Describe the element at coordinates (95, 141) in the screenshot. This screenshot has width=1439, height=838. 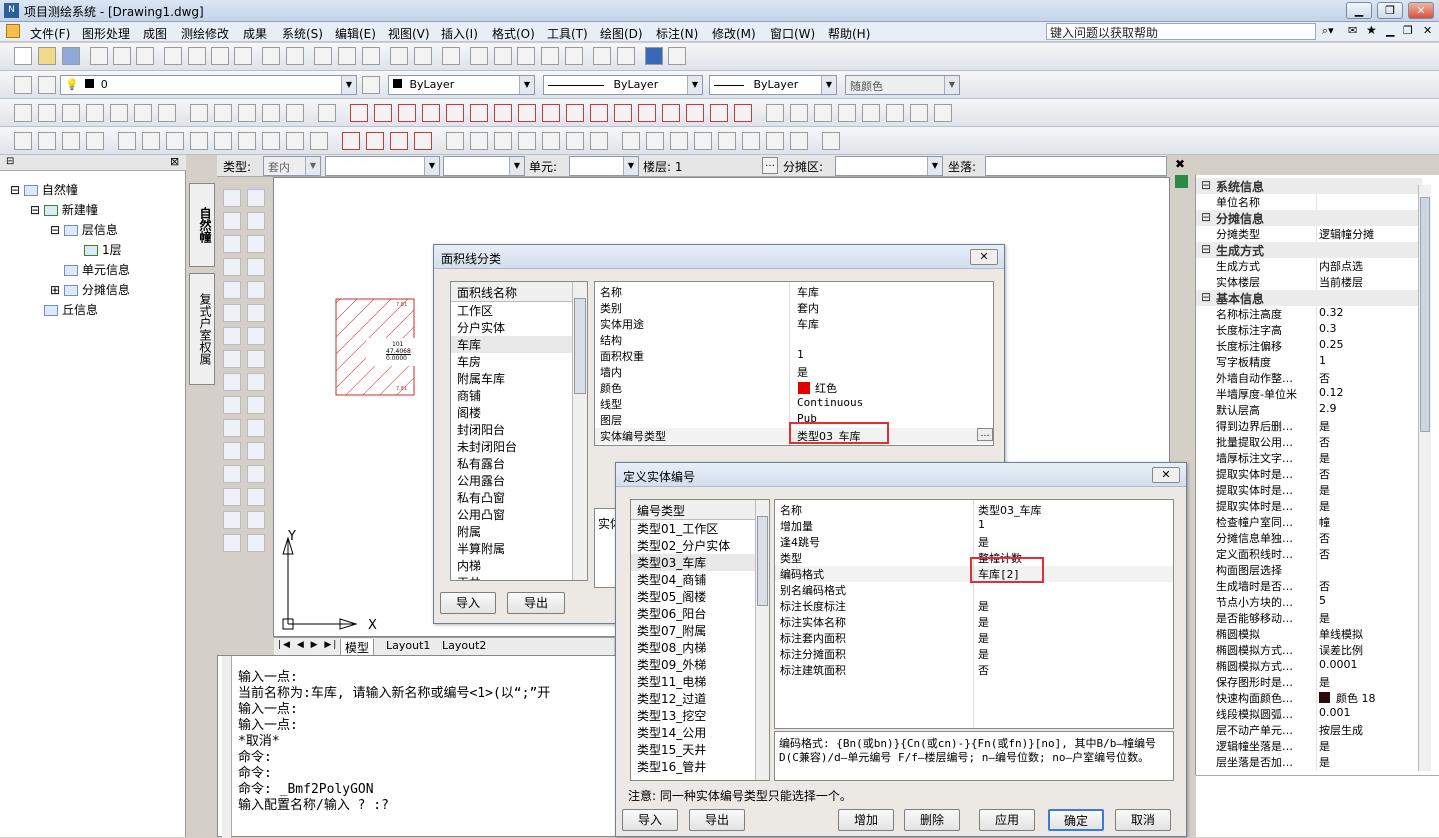
I see `remove-icon` at that location.